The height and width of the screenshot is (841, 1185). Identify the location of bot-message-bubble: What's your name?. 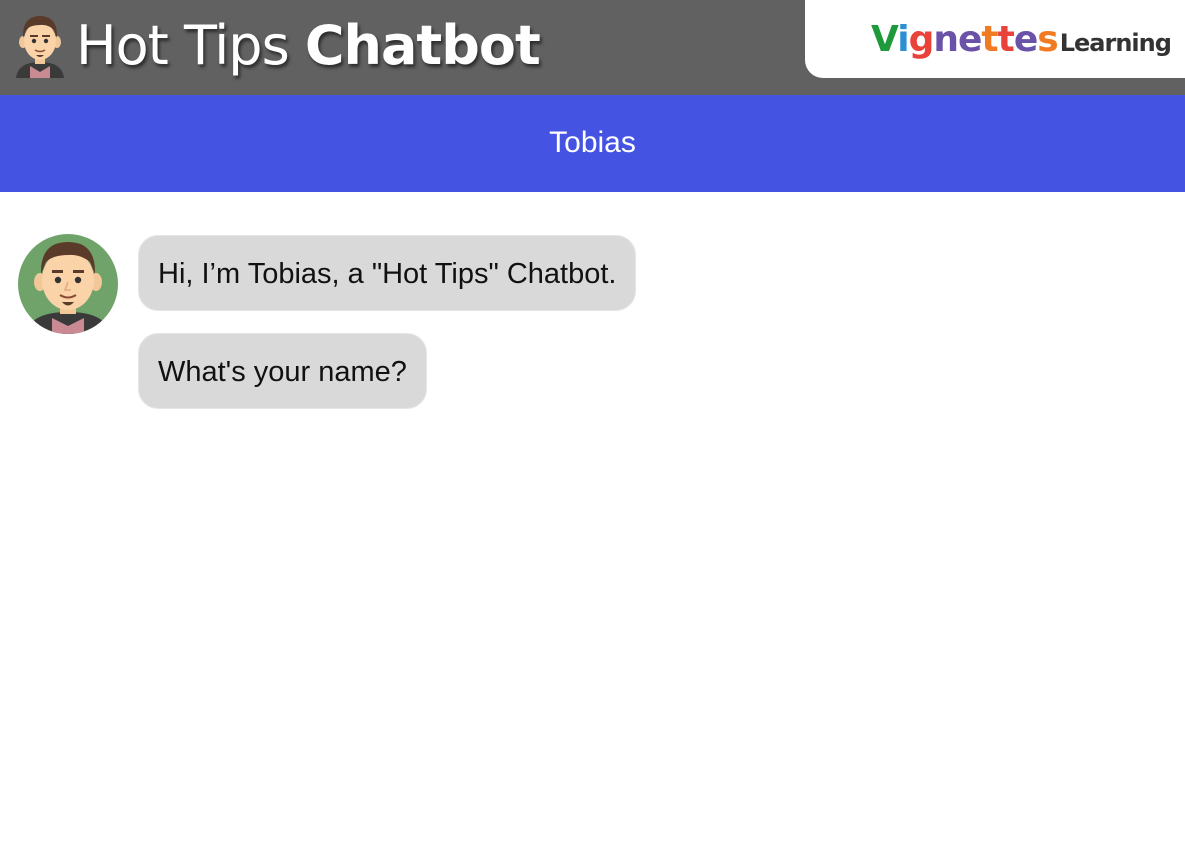
(282, 371).